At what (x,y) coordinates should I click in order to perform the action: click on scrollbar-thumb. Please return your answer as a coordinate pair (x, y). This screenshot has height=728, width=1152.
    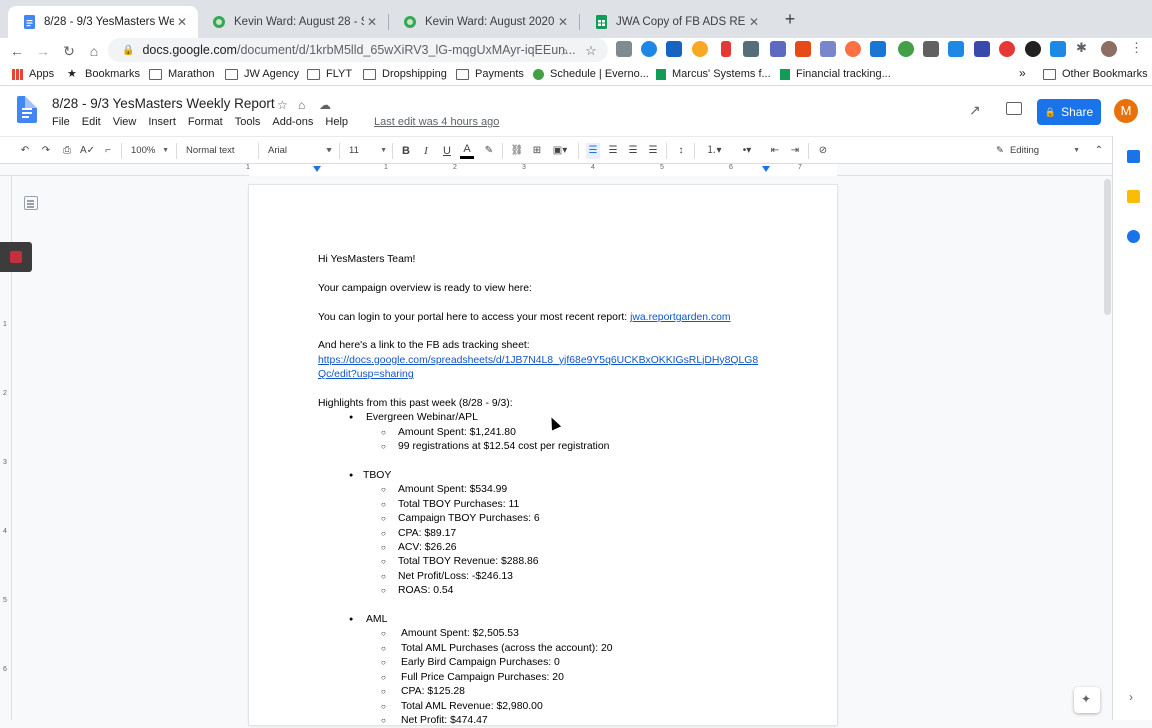
    Looking at the image, I should click on (1107, 247).